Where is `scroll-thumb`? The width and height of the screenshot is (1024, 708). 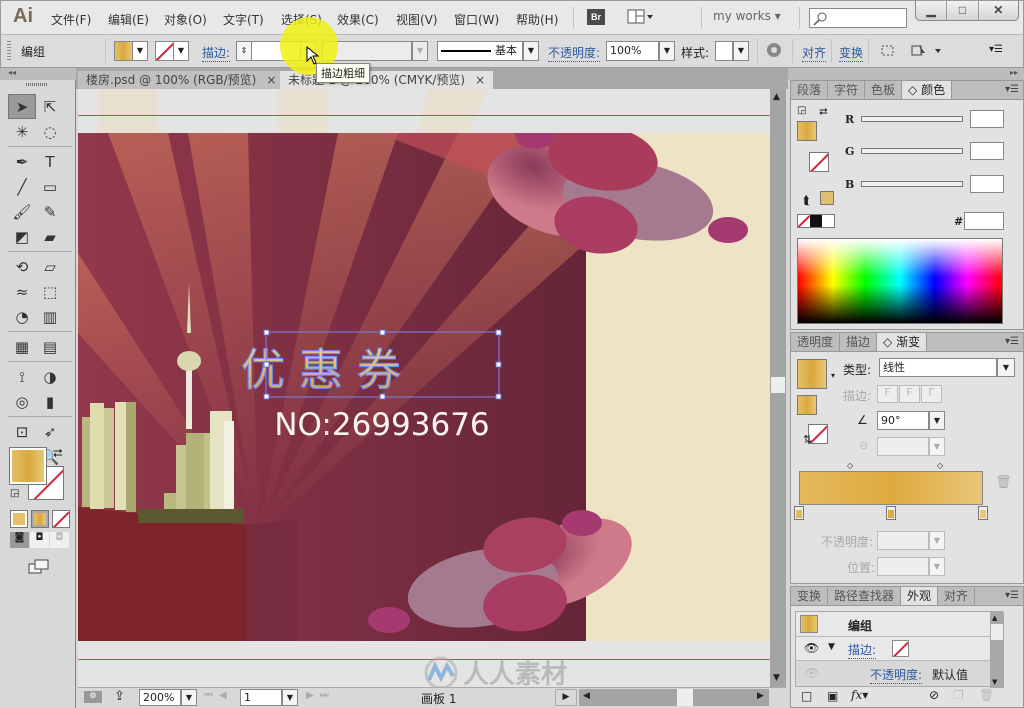 scroll-thumb is located at coordinates (997, 632).